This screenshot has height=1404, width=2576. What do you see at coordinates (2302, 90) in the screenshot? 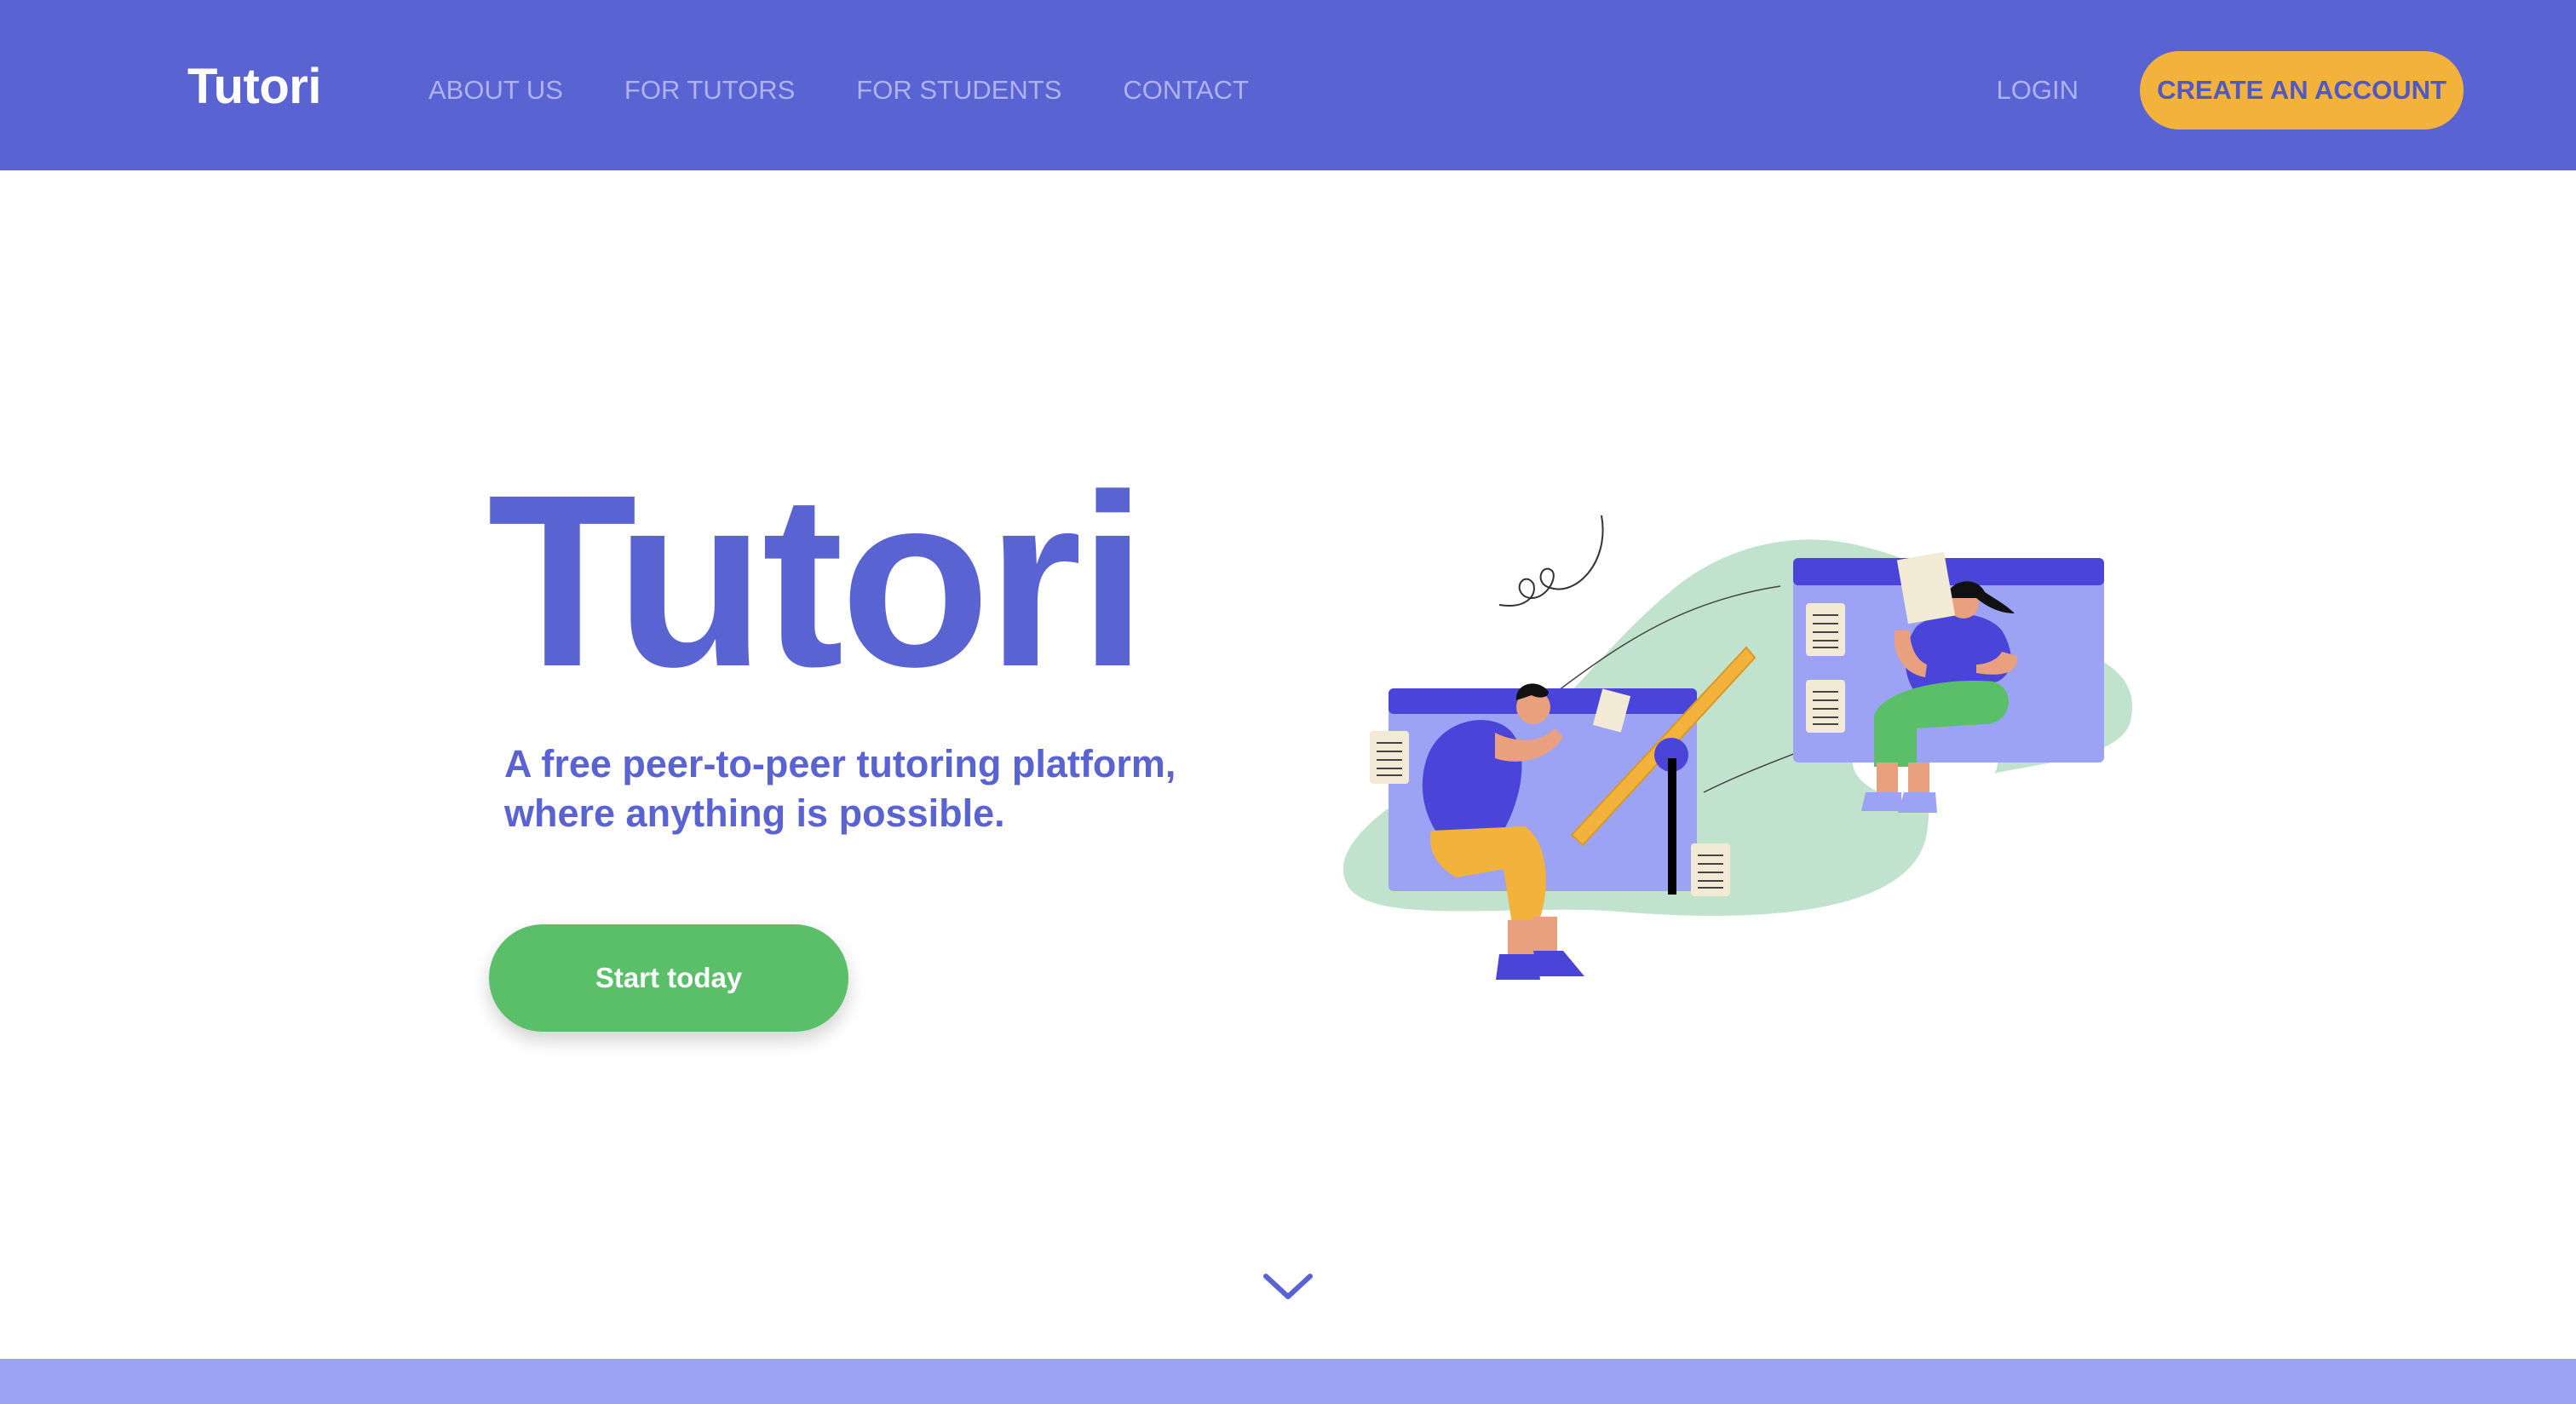
I see `create-account-button: CREATE AN ACCOUNT` at bounding box center [2302, 90].